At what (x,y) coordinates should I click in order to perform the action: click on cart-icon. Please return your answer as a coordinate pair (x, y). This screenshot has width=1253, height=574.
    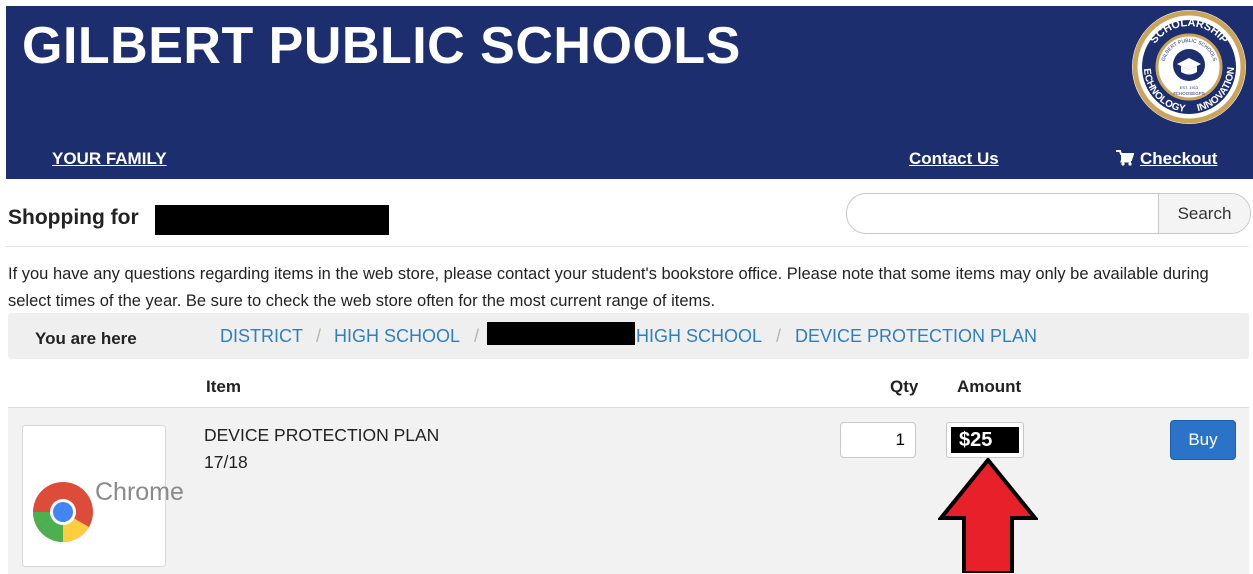
    Looking at the image, I should click on (1125, 158).